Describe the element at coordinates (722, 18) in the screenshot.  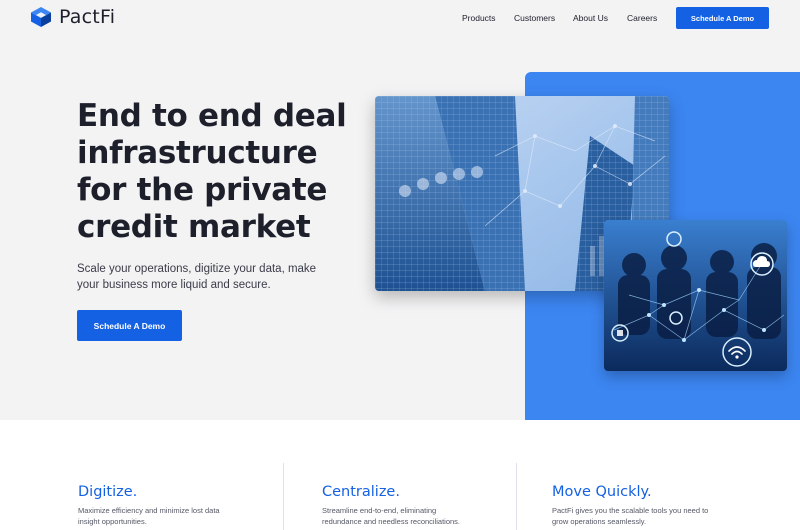
I see `header-schedule-demo-button: Schedule A Demo` at that location.